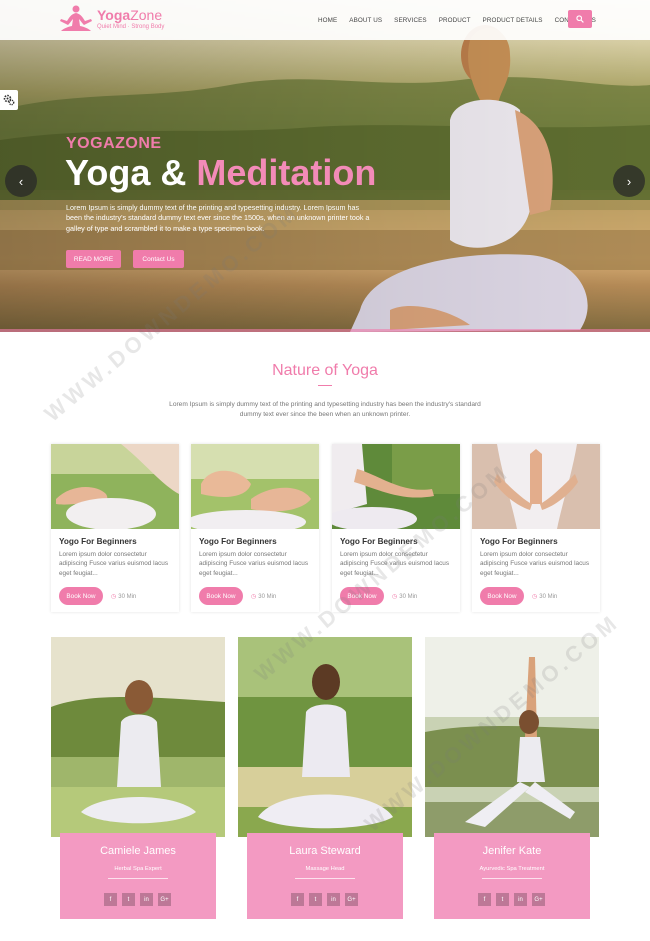 This screenshot has height=941, width=650. What do you see at coordinates (115, 487) in the screenshot?
I see `card-image-hands-mudra` at bounding box center [115, 487].